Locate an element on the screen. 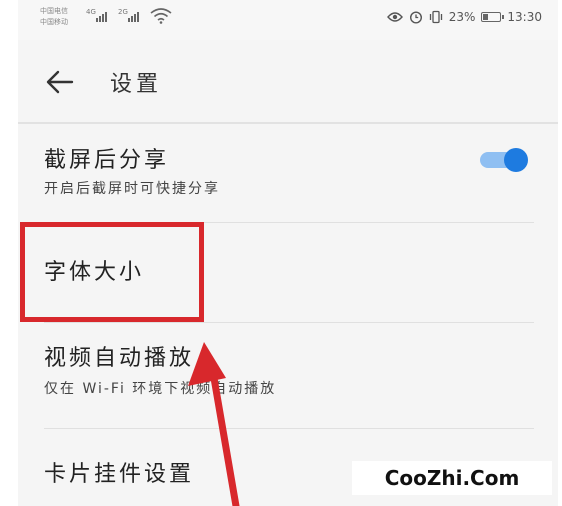  battery-percent: 23% is located at coordinates (462, 17).